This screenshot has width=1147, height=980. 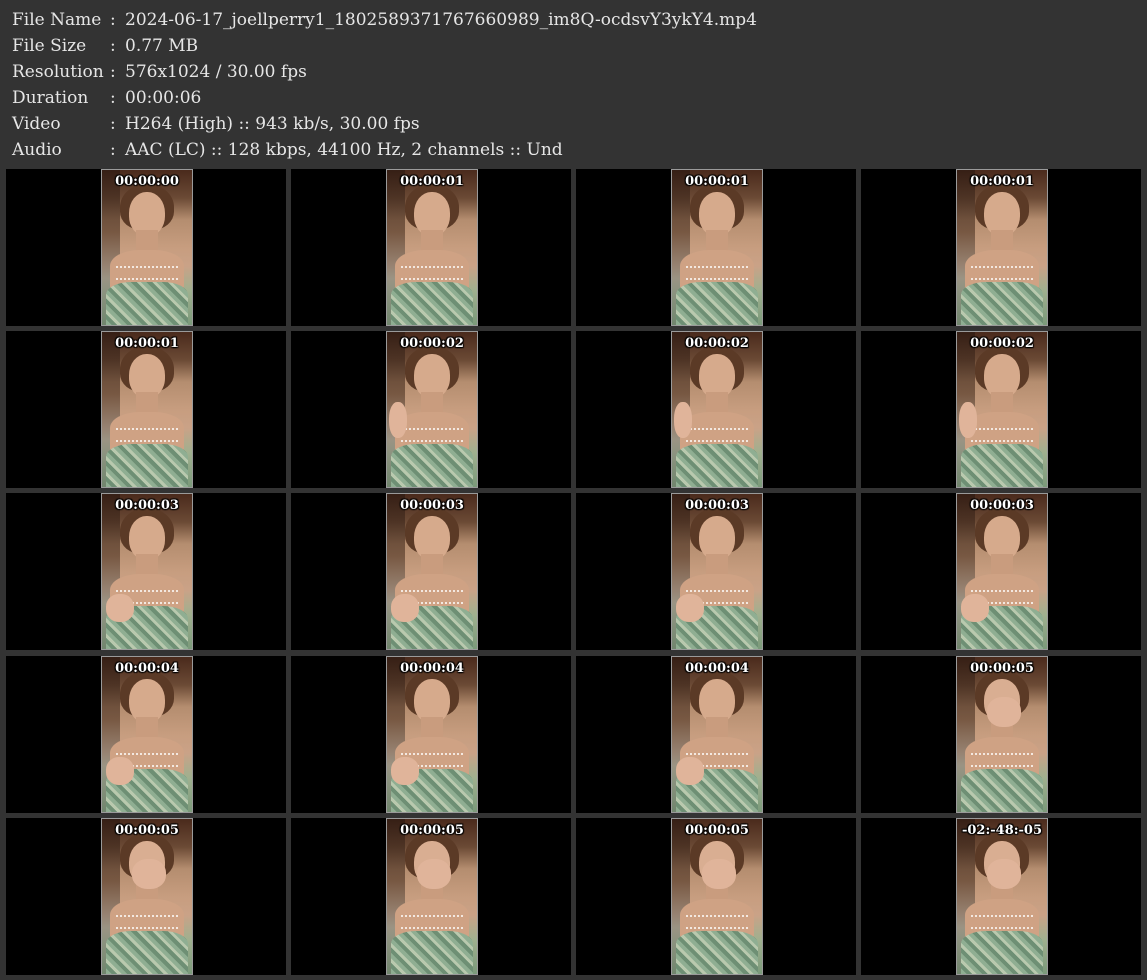 What do you see at coordinates (58, 72) in the screenshot?
I see `resolution-label: Resolution` at bounding box center [58, 72].